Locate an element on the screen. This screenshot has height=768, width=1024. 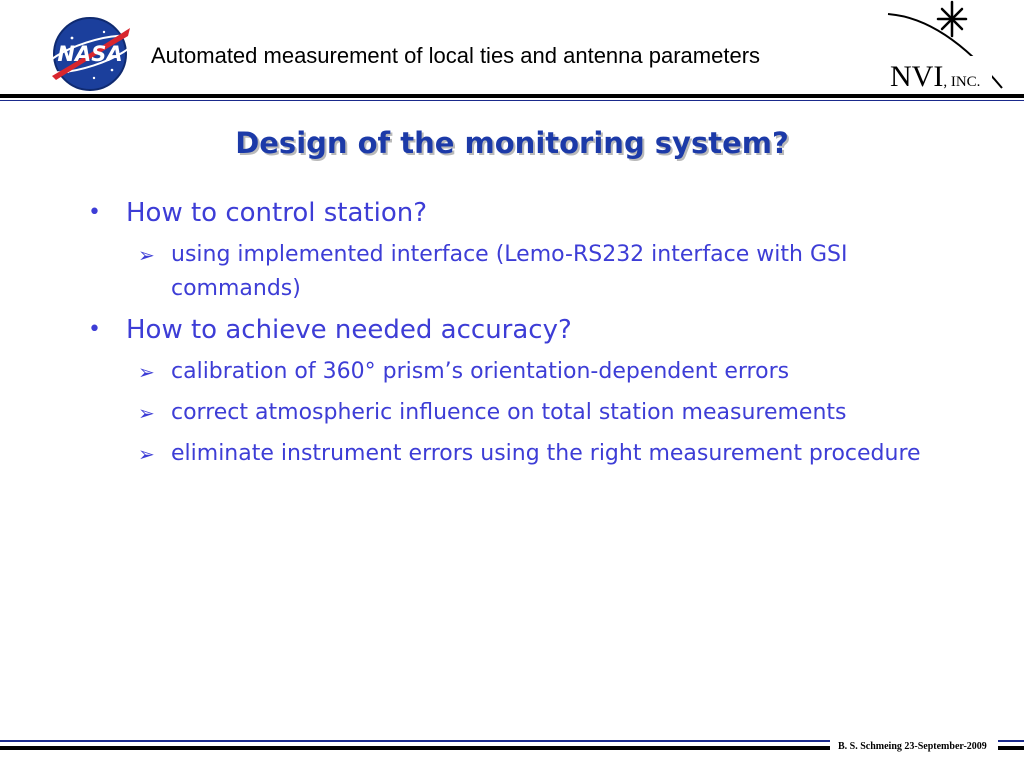
bullet-item: • How to achieve needed accuracy? is located at coordinates (528, 330).